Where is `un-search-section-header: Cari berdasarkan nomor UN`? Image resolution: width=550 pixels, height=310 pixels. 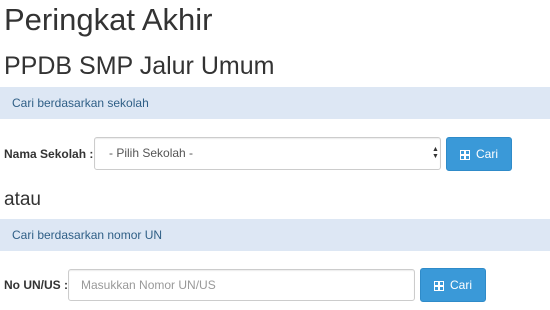
un-search-section-header: Cari berdasarkan nomor UN is located at coordinates (275, 235).